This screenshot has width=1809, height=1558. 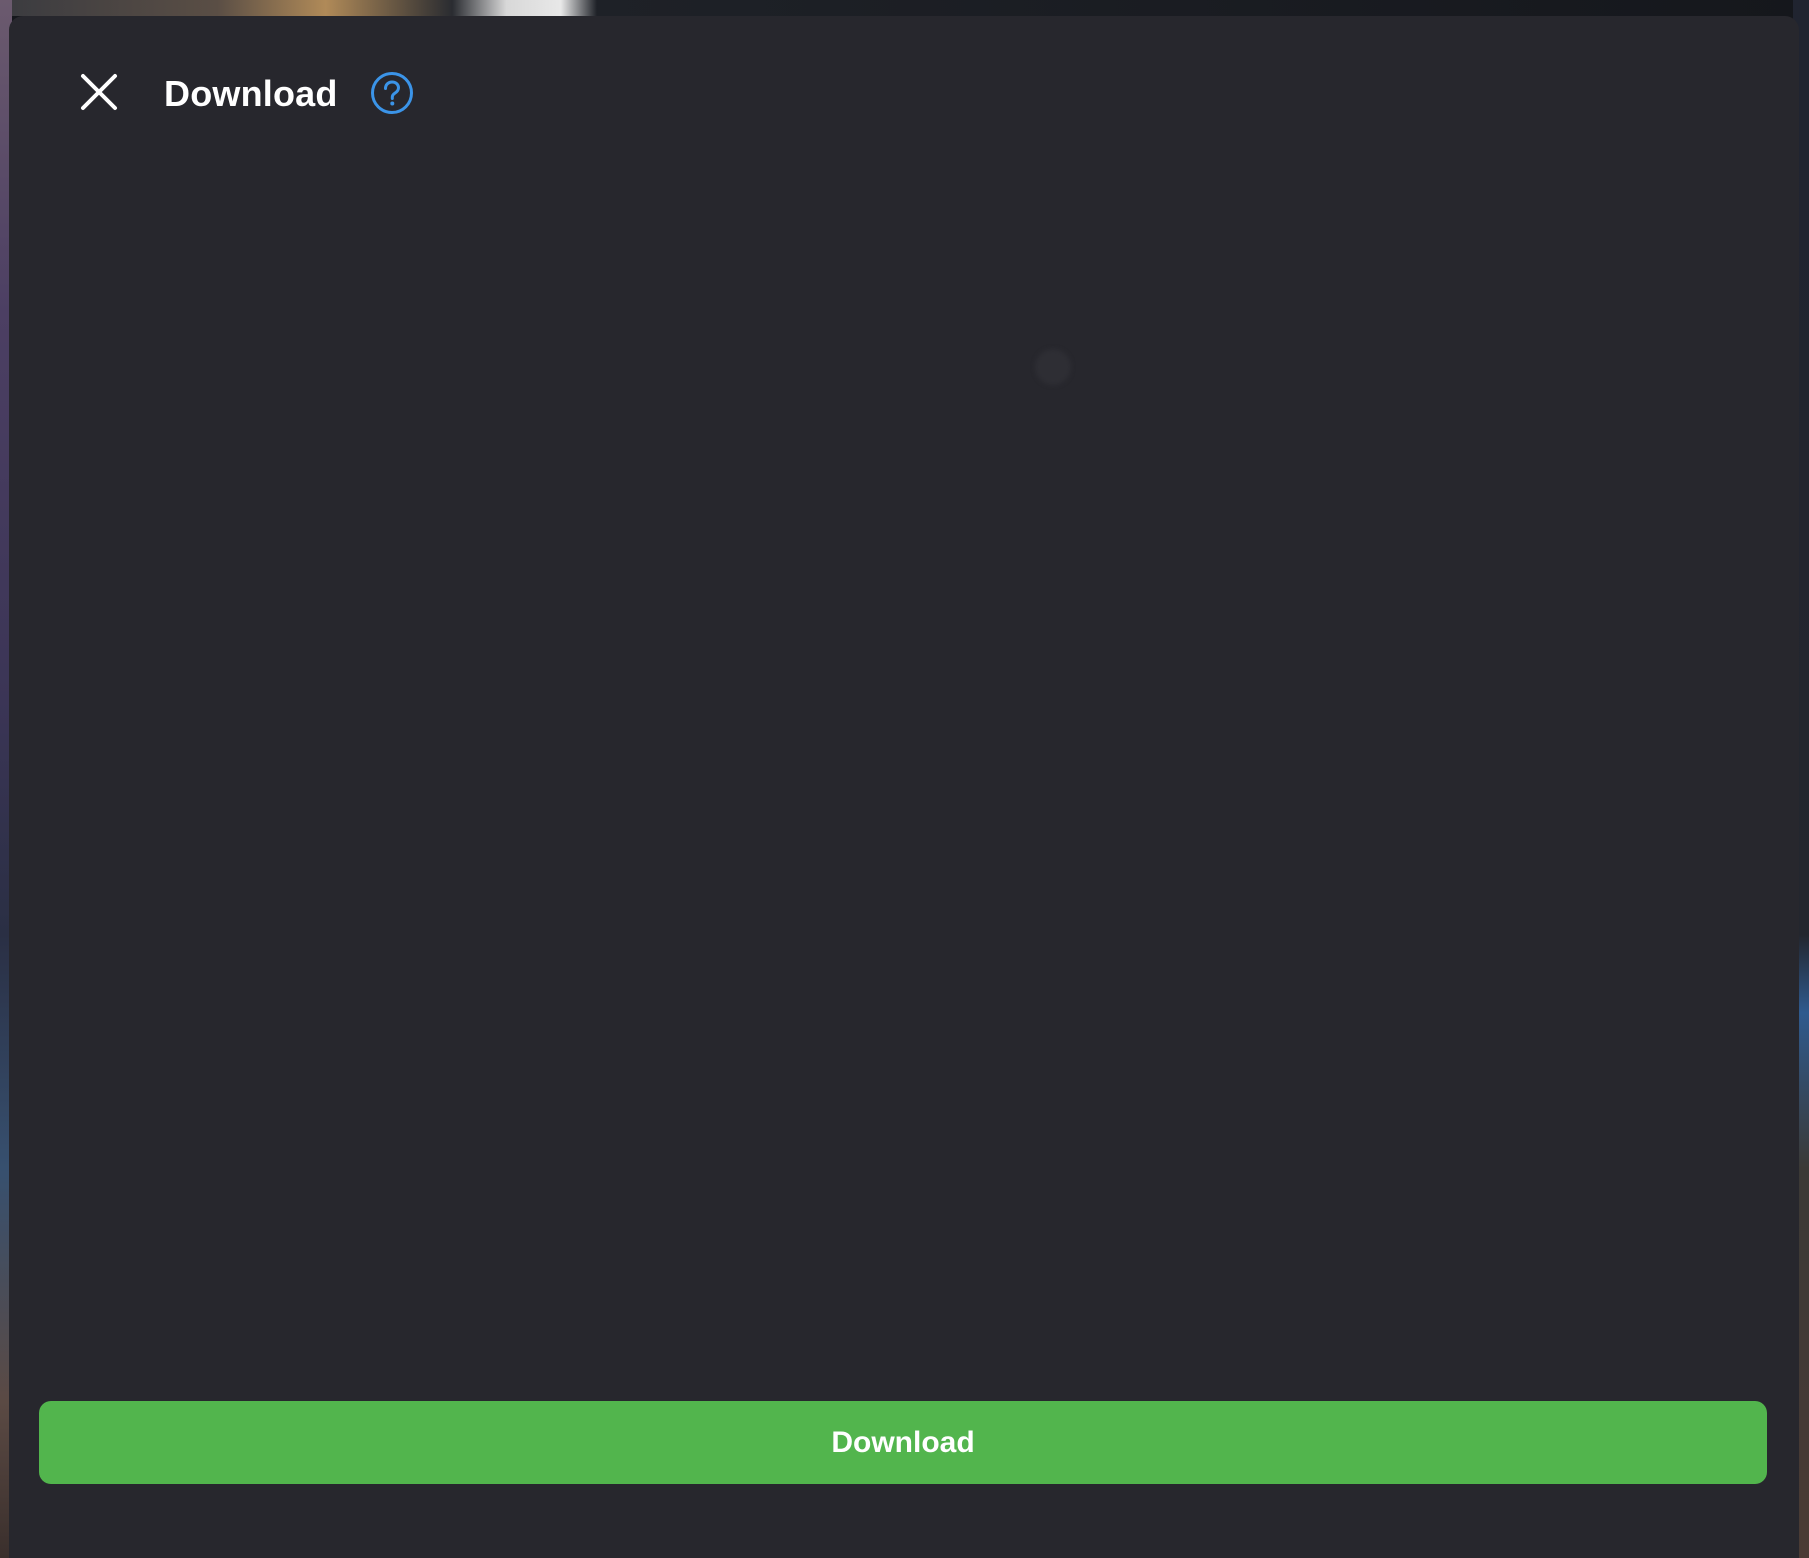 I want to click on dialog-title: Download, so click(x=251, y=93).